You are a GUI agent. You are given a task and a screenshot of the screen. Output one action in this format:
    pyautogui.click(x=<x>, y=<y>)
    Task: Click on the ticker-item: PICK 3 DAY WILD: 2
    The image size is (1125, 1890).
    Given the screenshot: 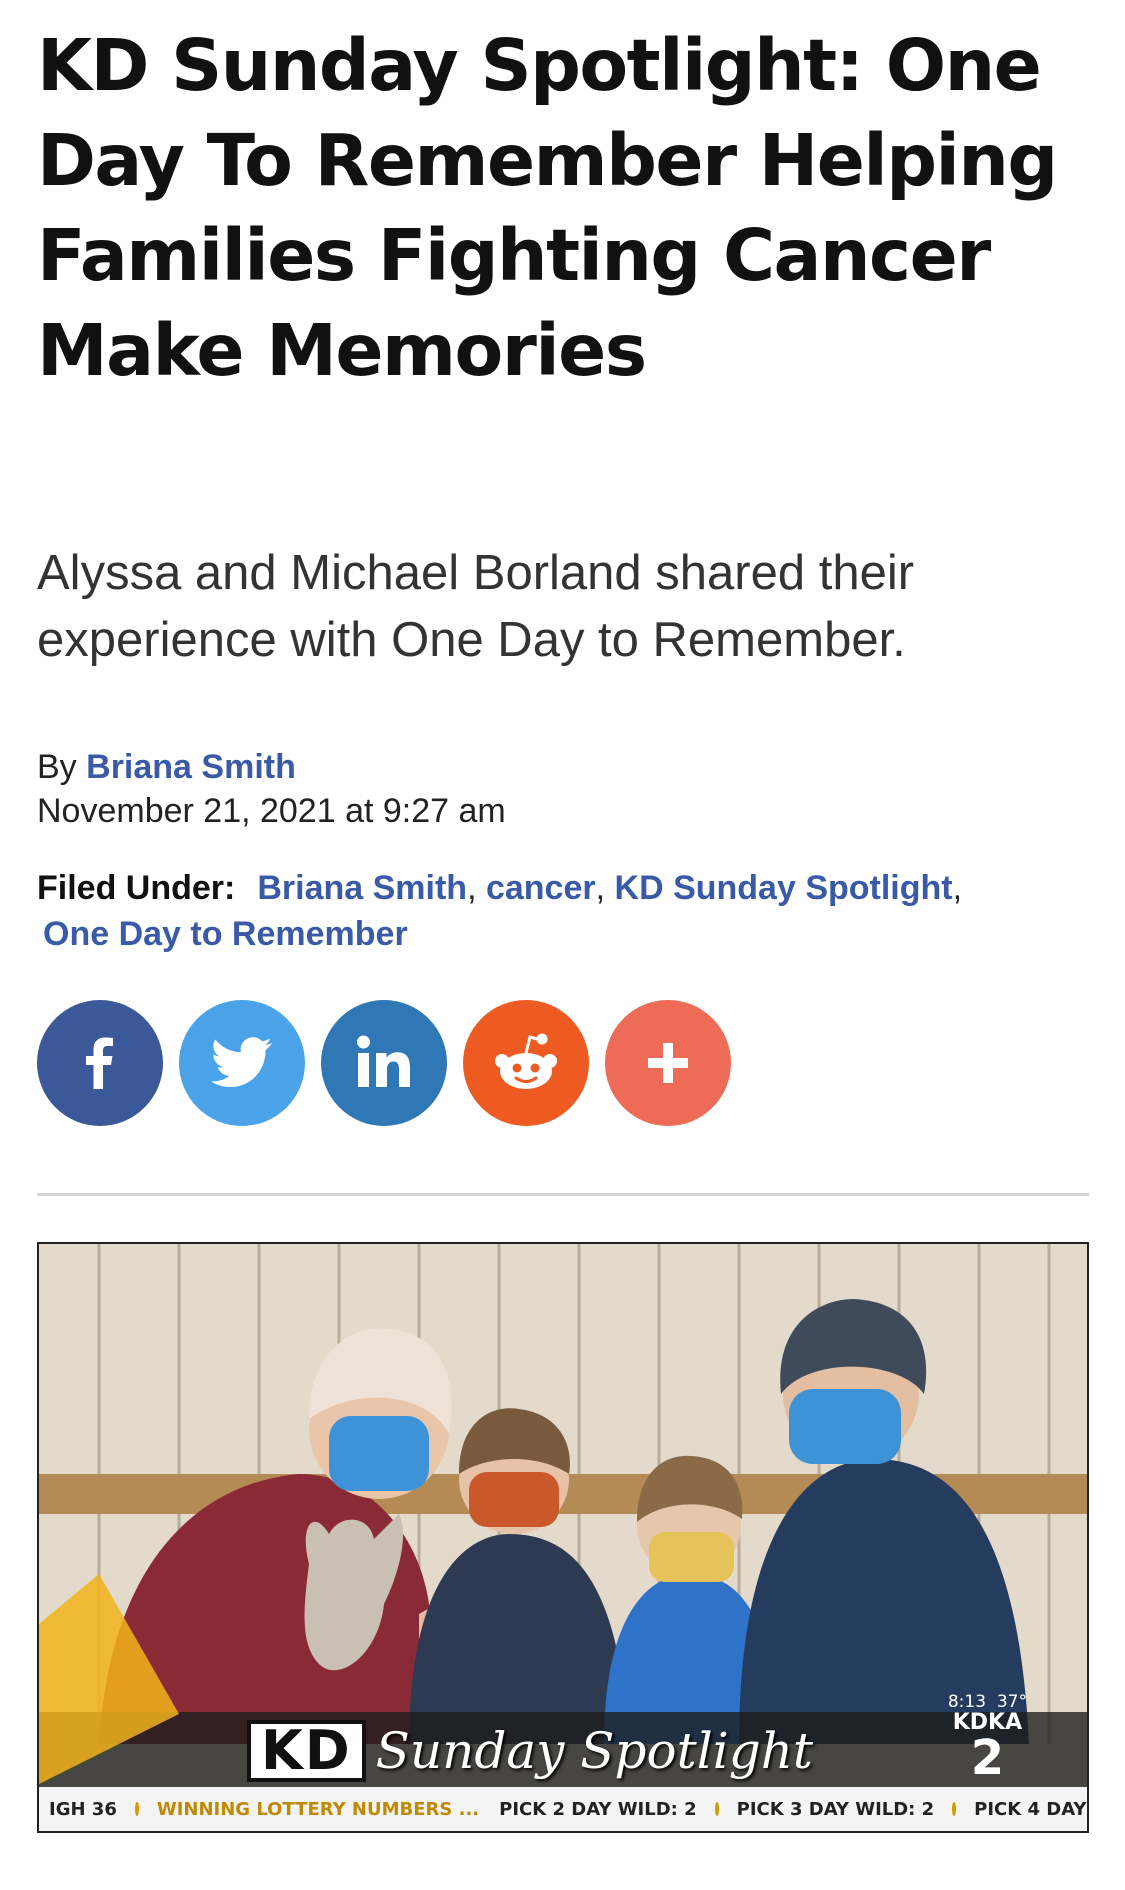 What is the action you would take?
    pyautogui.click(x=835, y=1809)
    